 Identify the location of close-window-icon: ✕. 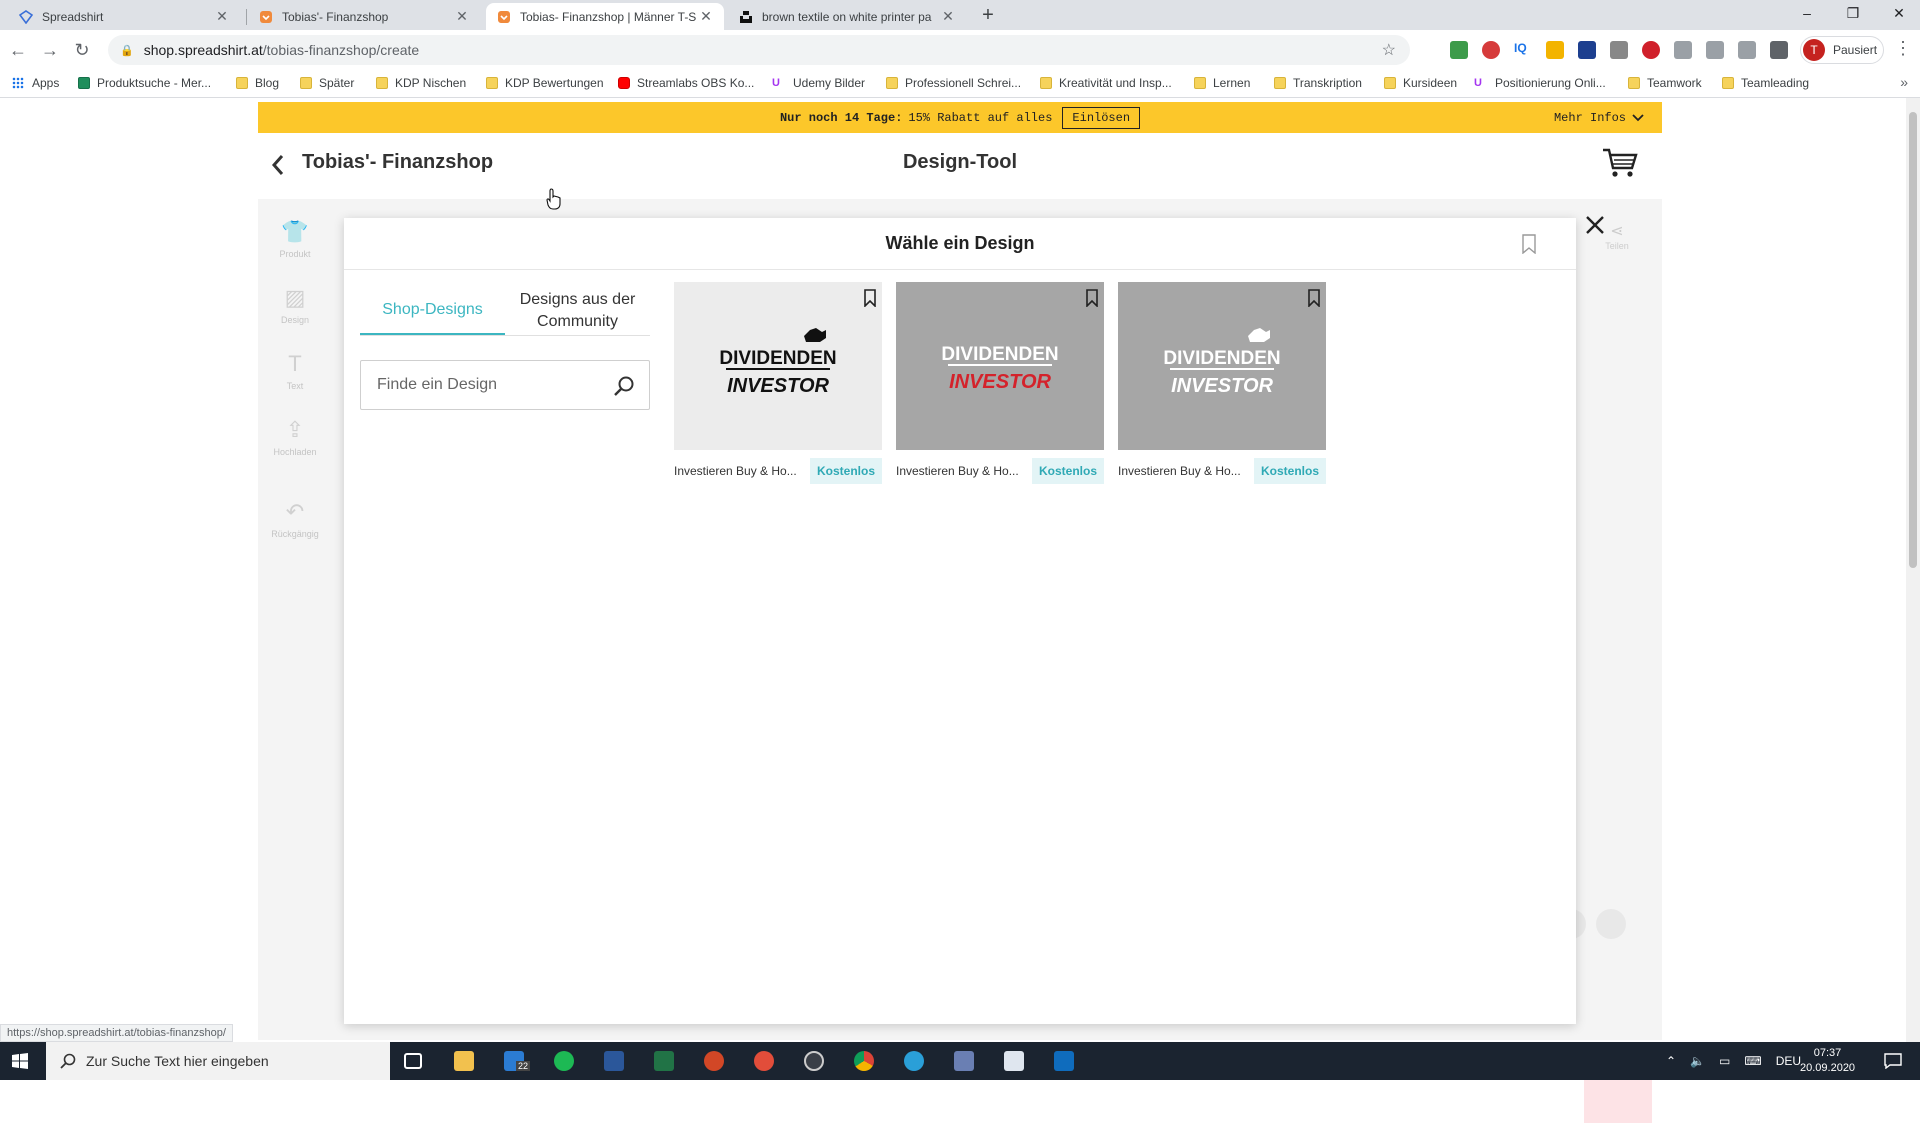
(1898, 15).